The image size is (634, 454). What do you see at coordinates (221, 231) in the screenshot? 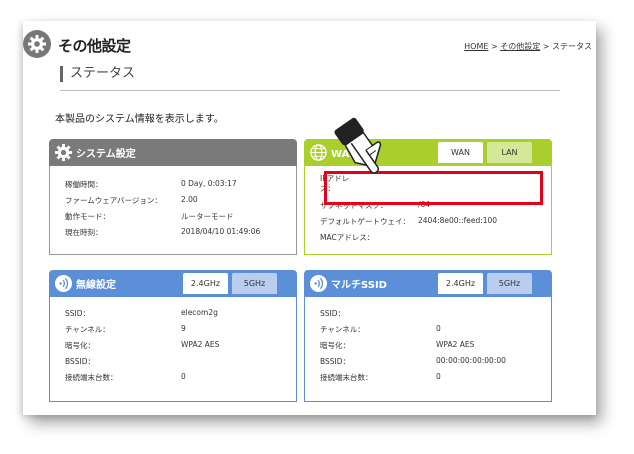
I see `current-time-value: 2018/04/10 01:49:06` at bounding box center [221, 231].